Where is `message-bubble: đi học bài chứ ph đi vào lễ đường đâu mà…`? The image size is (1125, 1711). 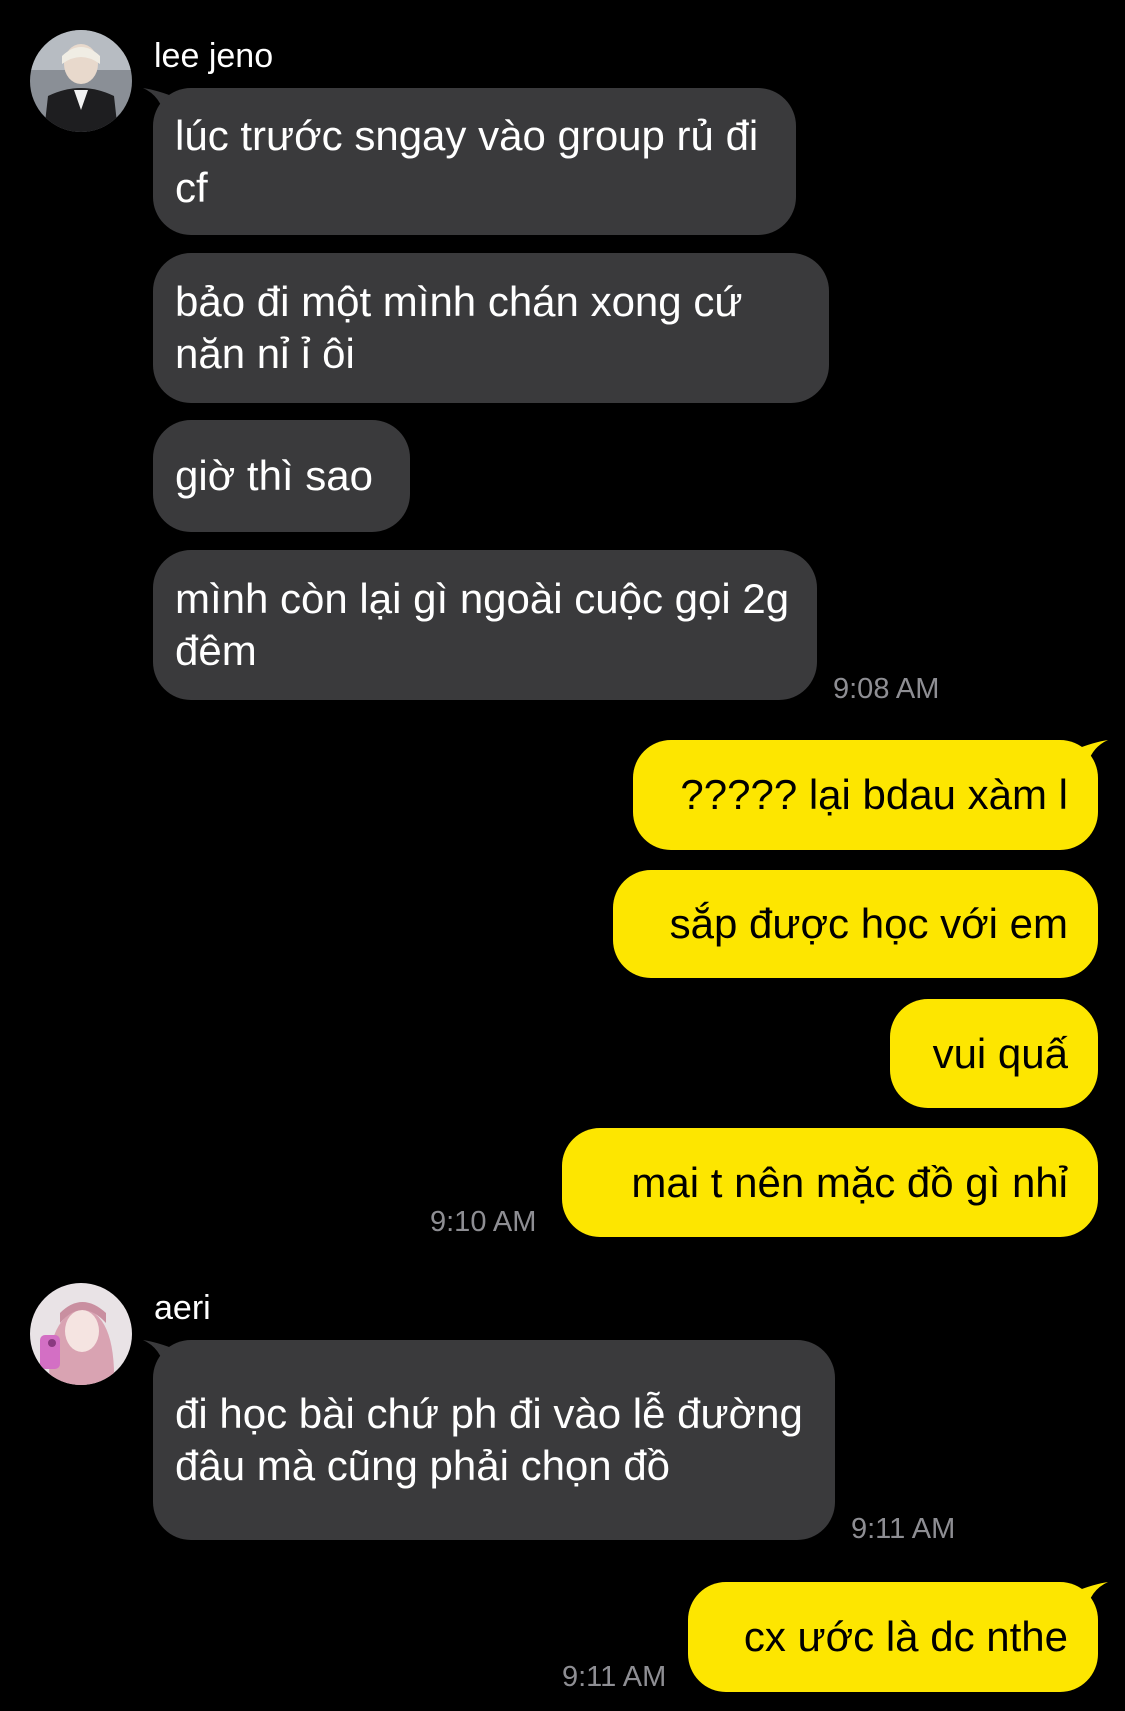
message-bubble: đi học bài chứ ph đi vào lễ đường đâu mà… is located at coordinates (494, 1440).